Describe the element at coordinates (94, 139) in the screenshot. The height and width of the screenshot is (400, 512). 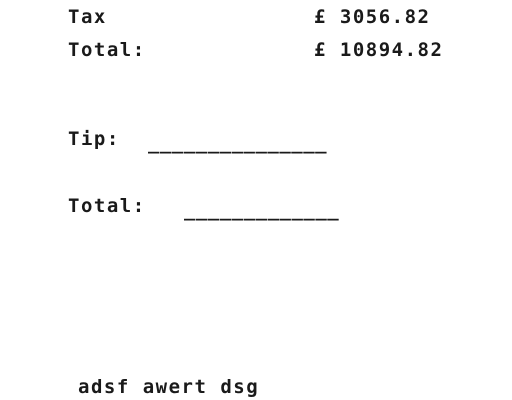
I see `tip-label: Tip:` at that location.